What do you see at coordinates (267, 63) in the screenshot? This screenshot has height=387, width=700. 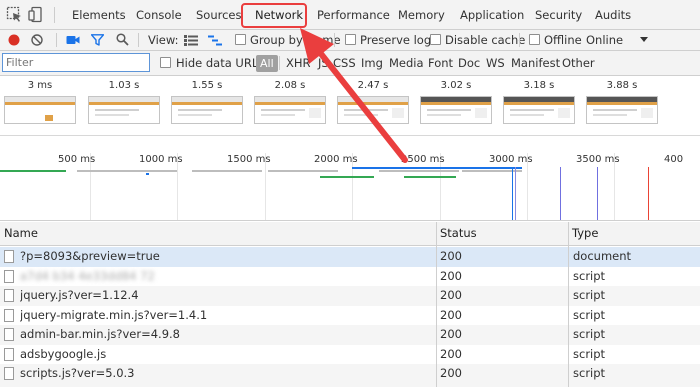 I see `filter-type-all: All` at bounding box center [267, 63].